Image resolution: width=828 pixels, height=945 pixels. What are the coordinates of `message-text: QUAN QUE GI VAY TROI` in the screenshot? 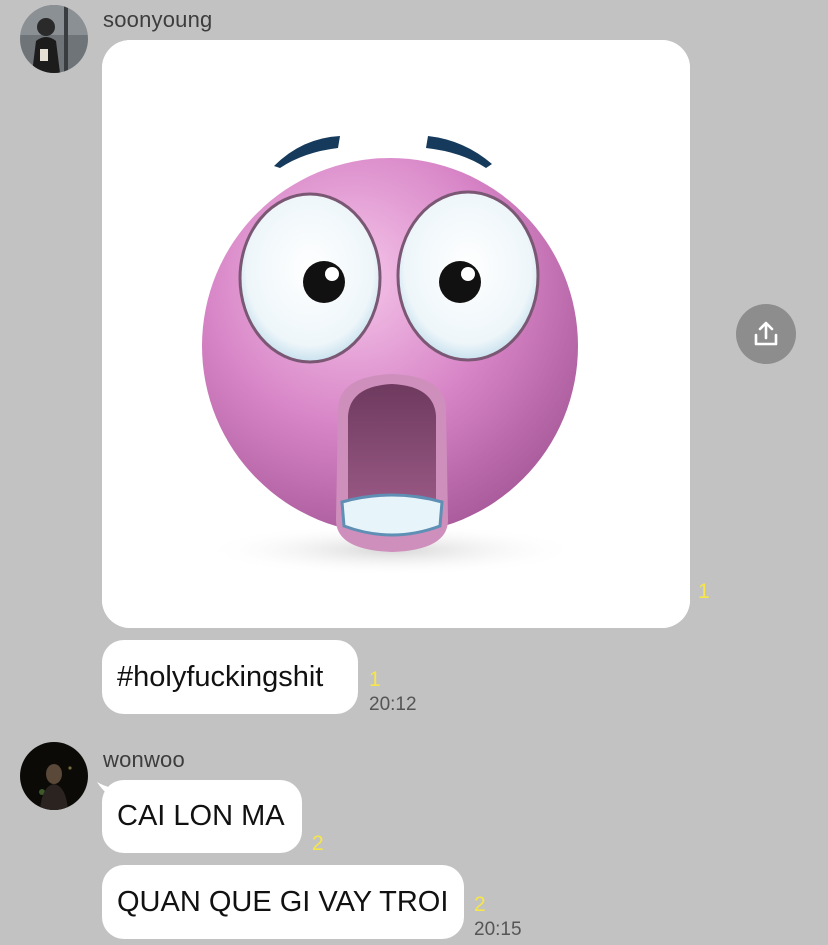 It's located at (283, 901).